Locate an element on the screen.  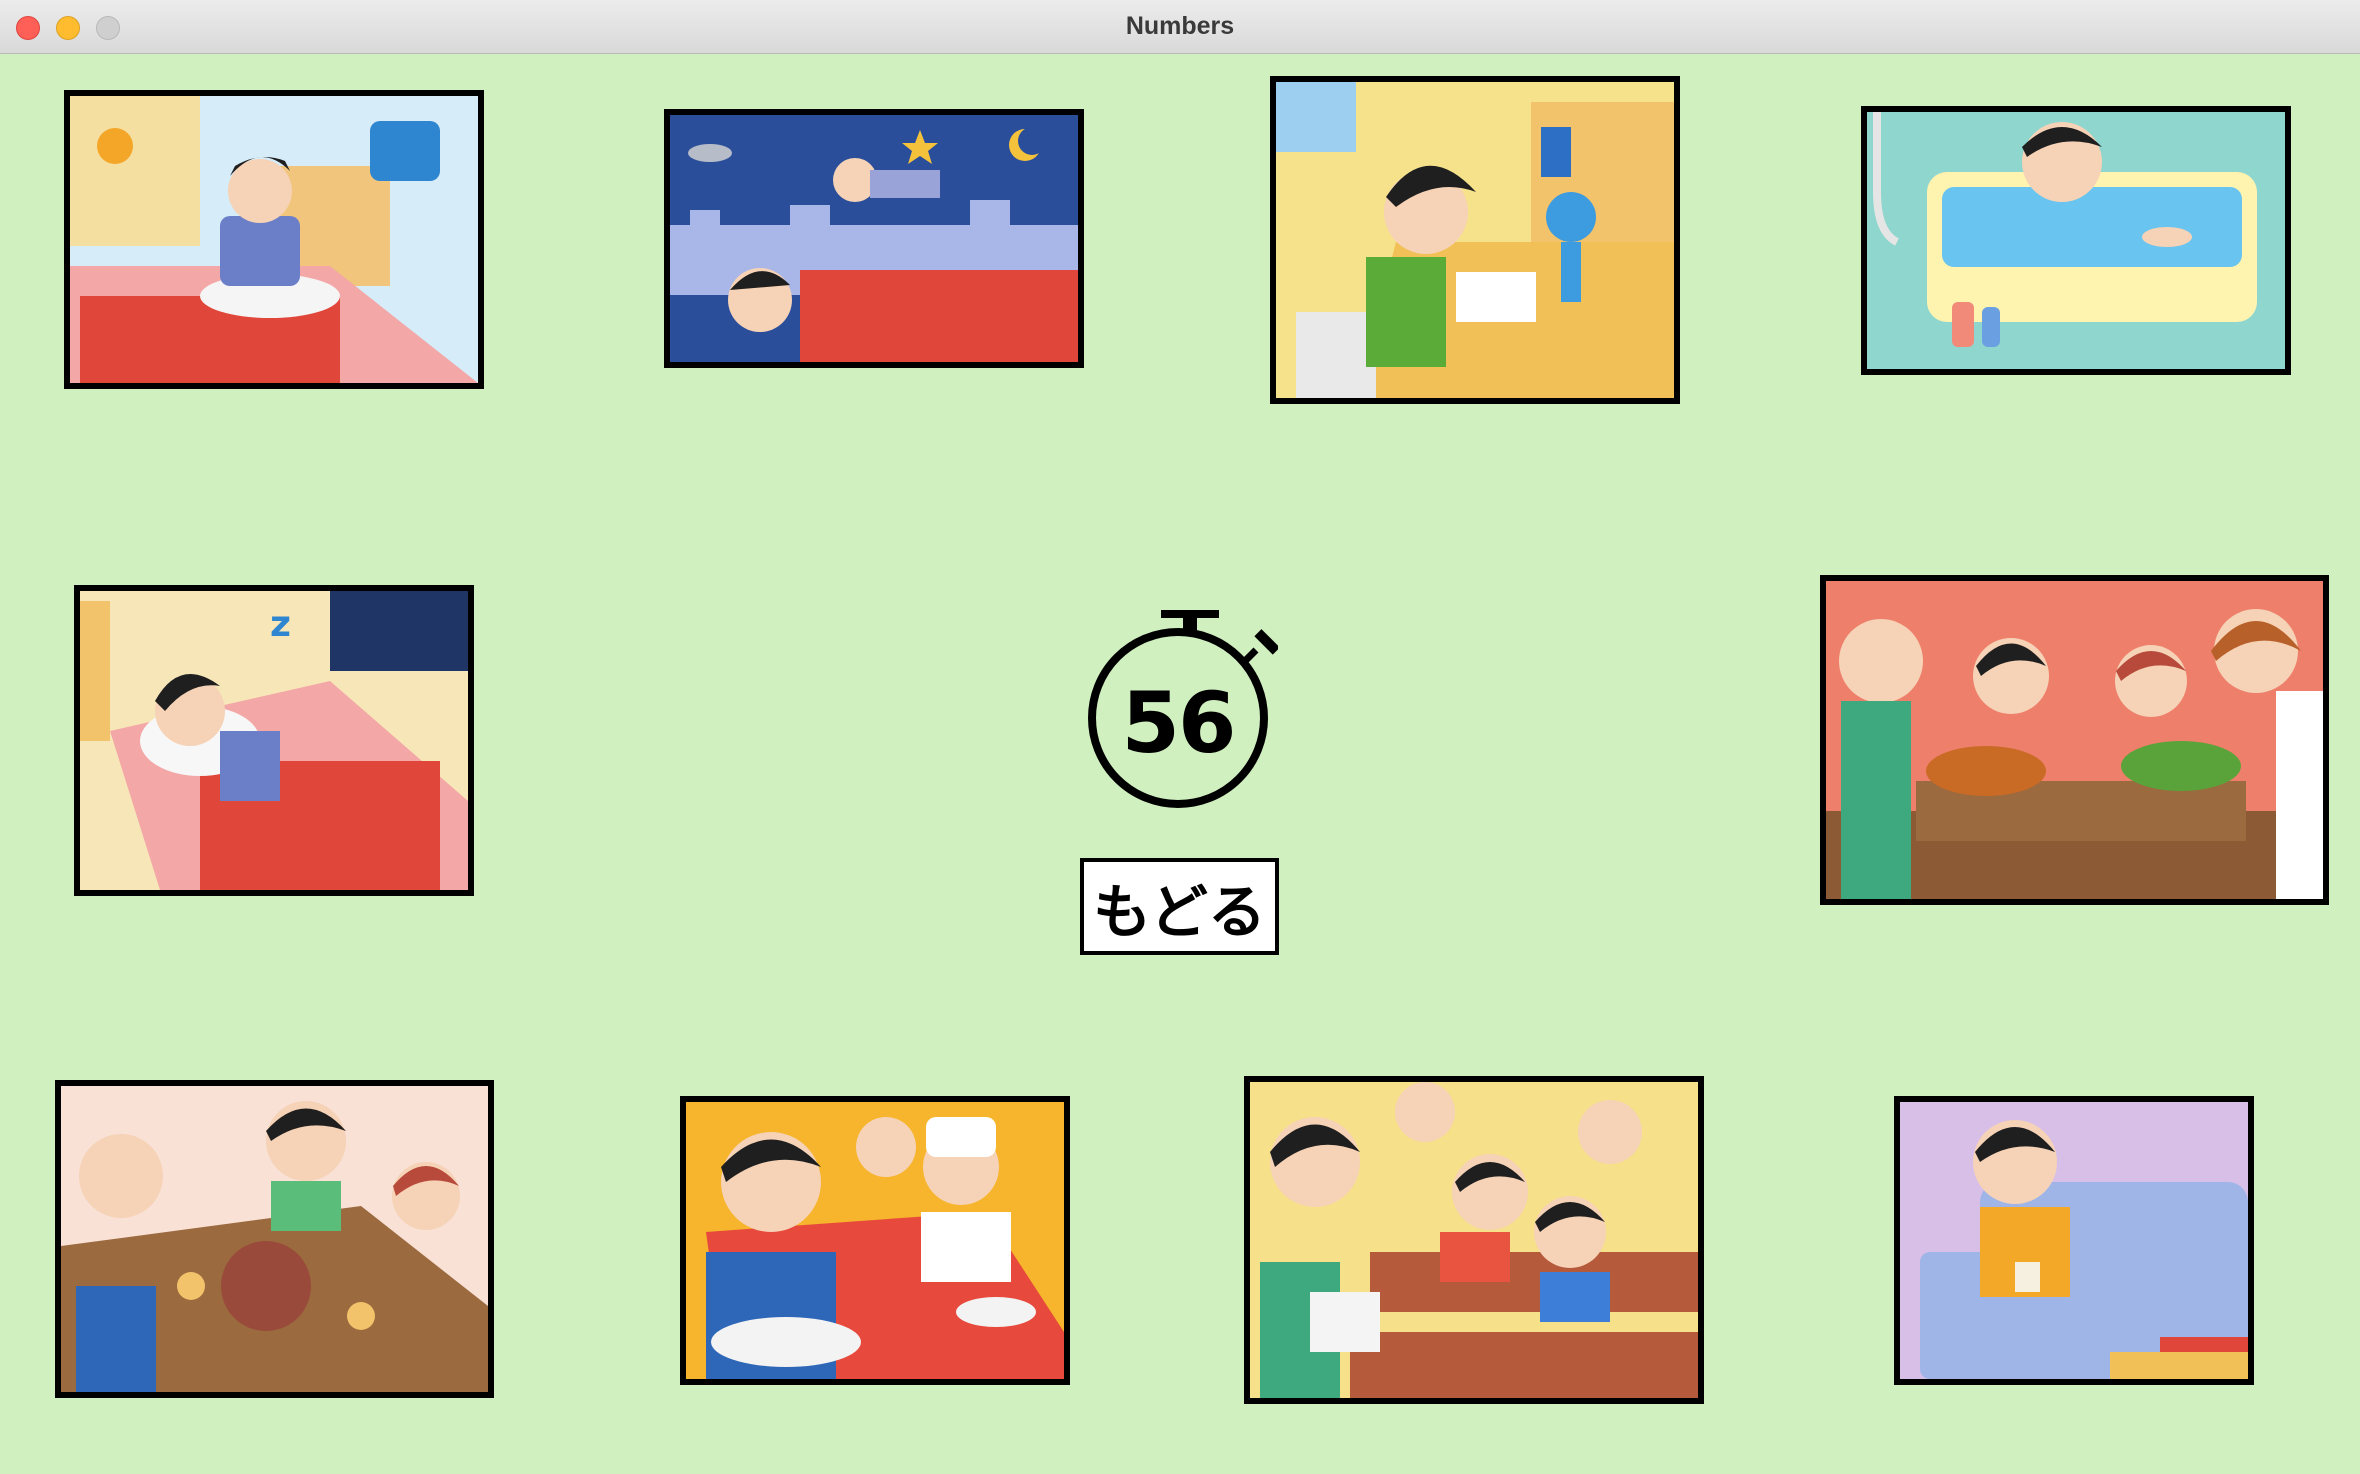
back-button: もどる is located at coordinates (1179, 906).